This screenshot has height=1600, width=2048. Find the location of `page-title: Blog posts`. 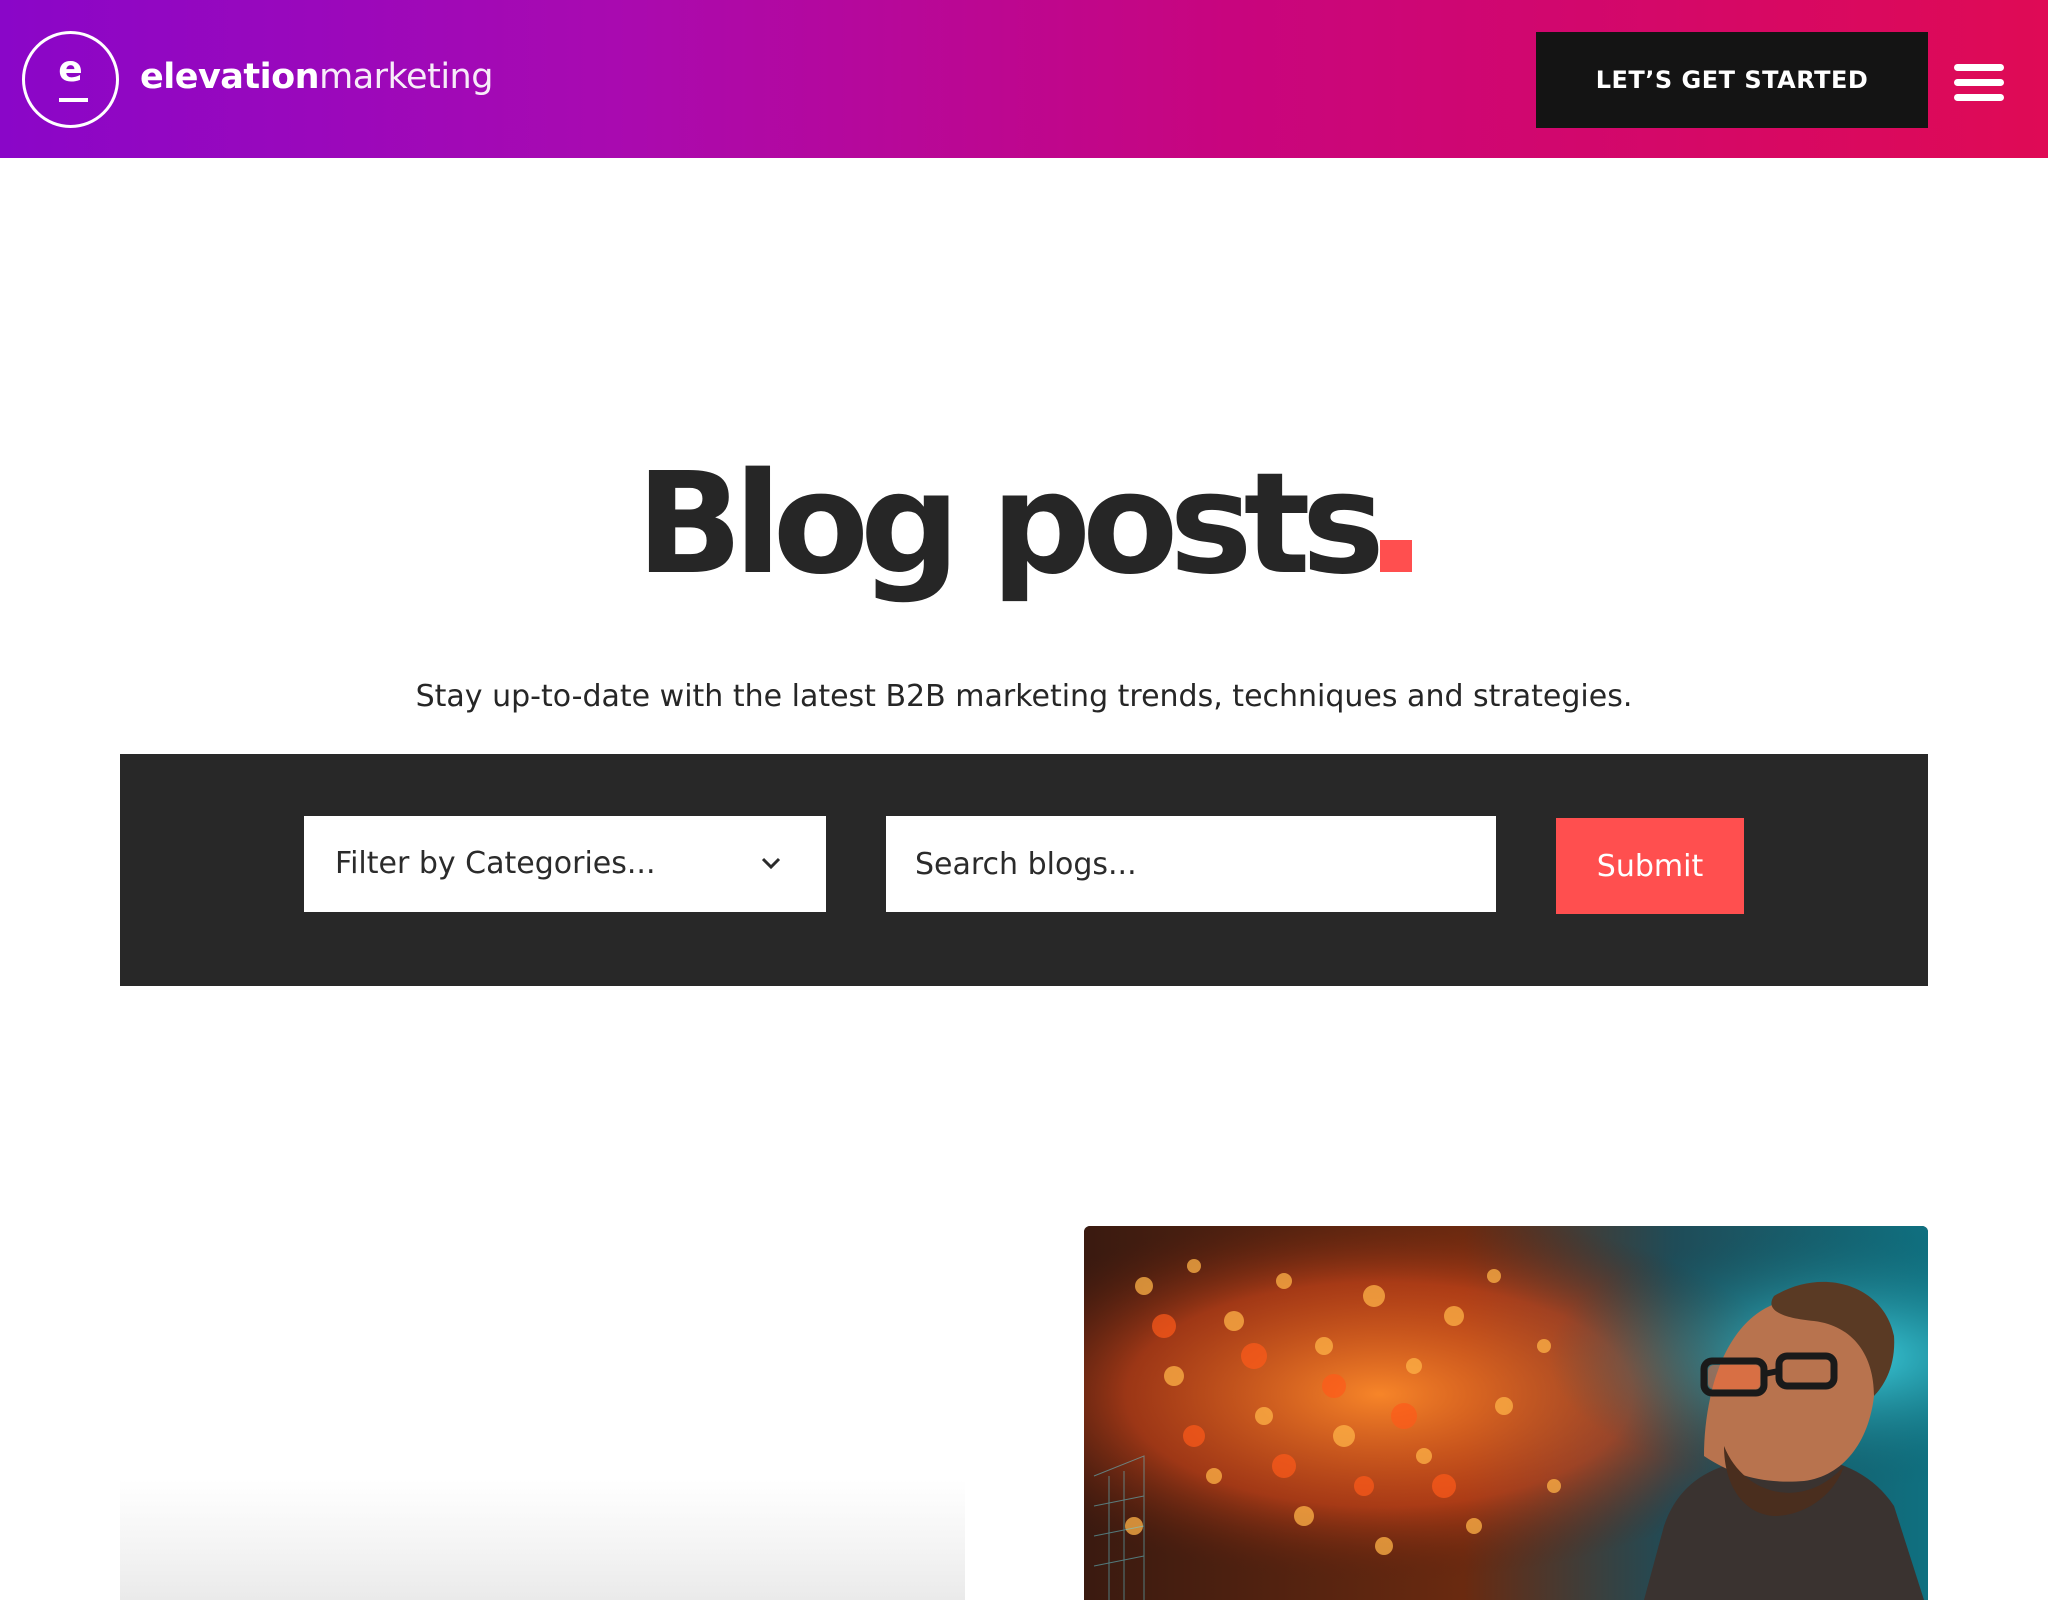

page-title: Blog posts is located at coordinates (1024, 525).